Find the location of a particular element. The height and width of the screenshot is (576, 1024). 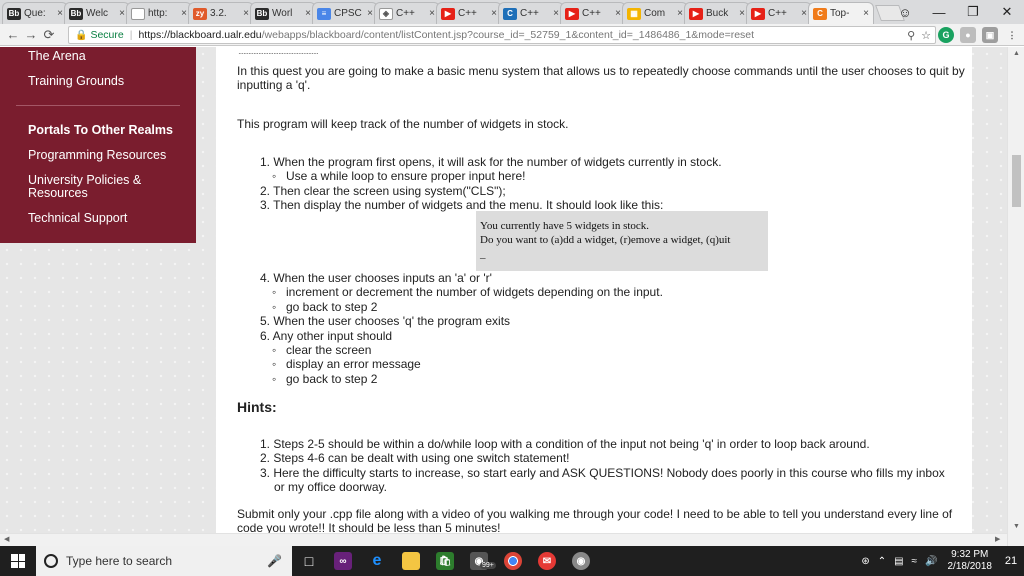

scroll-up-arrow-icon: ▲ is located at coordinates (1016, 53).